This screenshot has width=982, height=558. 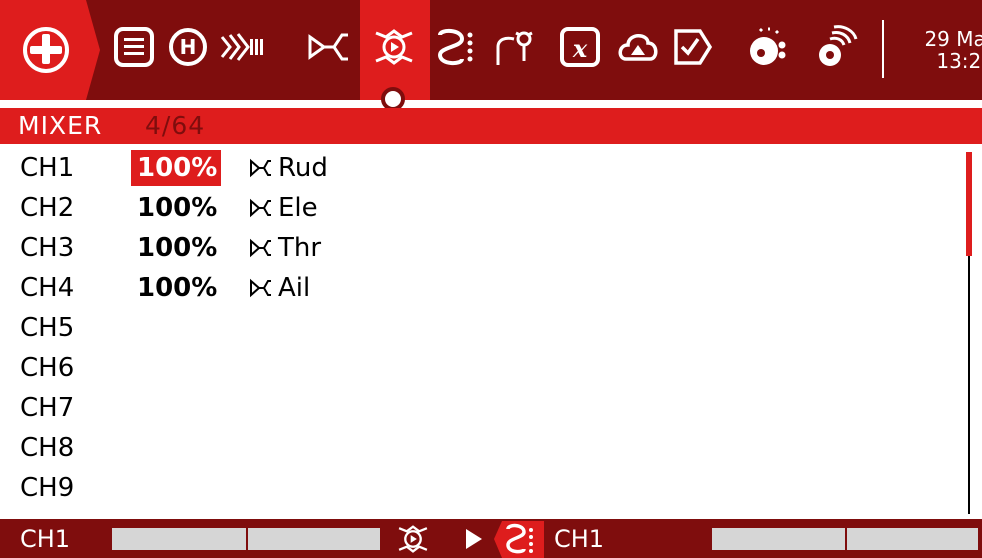 I want to click on mixer-row-ch6: CH6, so click(x=480, y=370).